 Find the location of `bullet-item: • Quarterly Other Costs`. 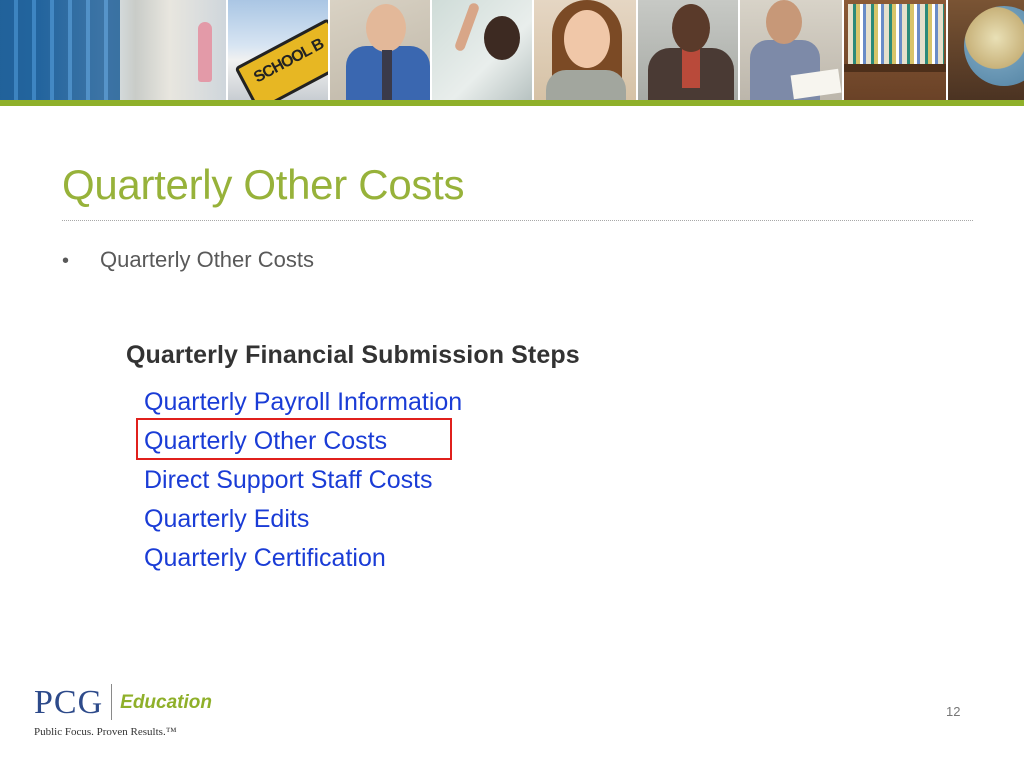

bullet-item: • Quarterly Other Costs is located at coordinates (188, 260).